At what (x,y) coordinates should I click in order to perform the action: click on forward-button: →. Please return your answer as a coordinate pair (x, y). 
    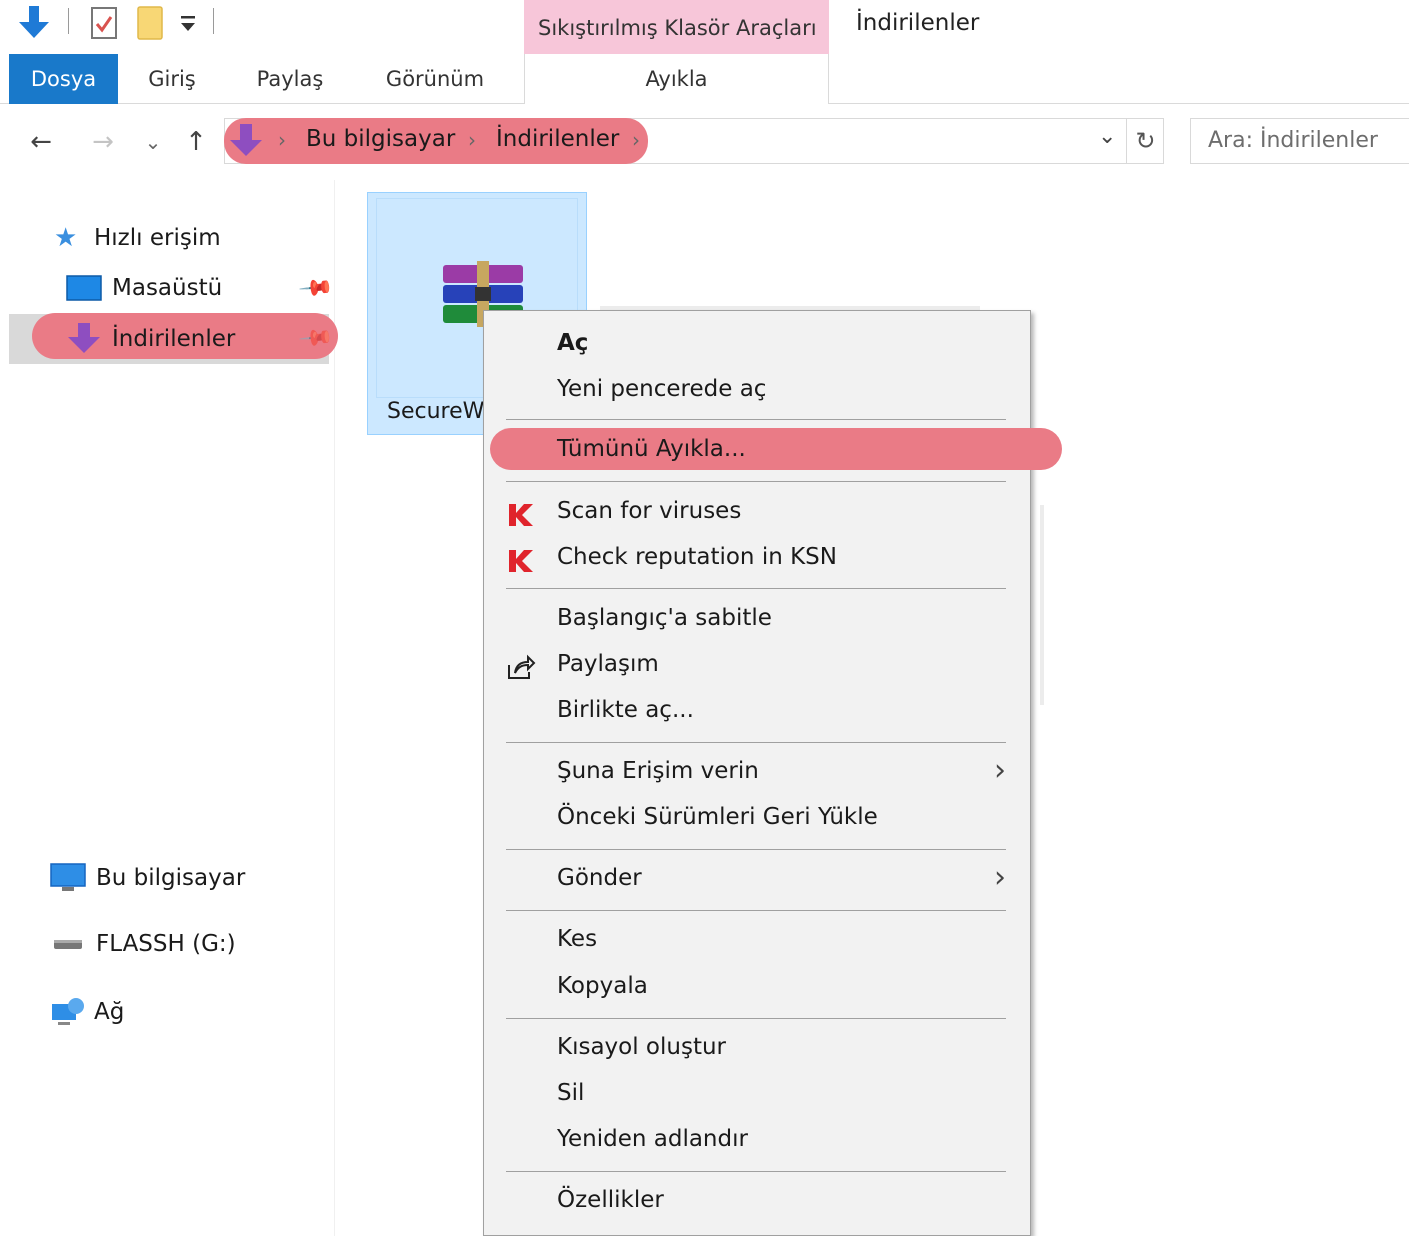
    Looking at the image, I should click on (103, 142).